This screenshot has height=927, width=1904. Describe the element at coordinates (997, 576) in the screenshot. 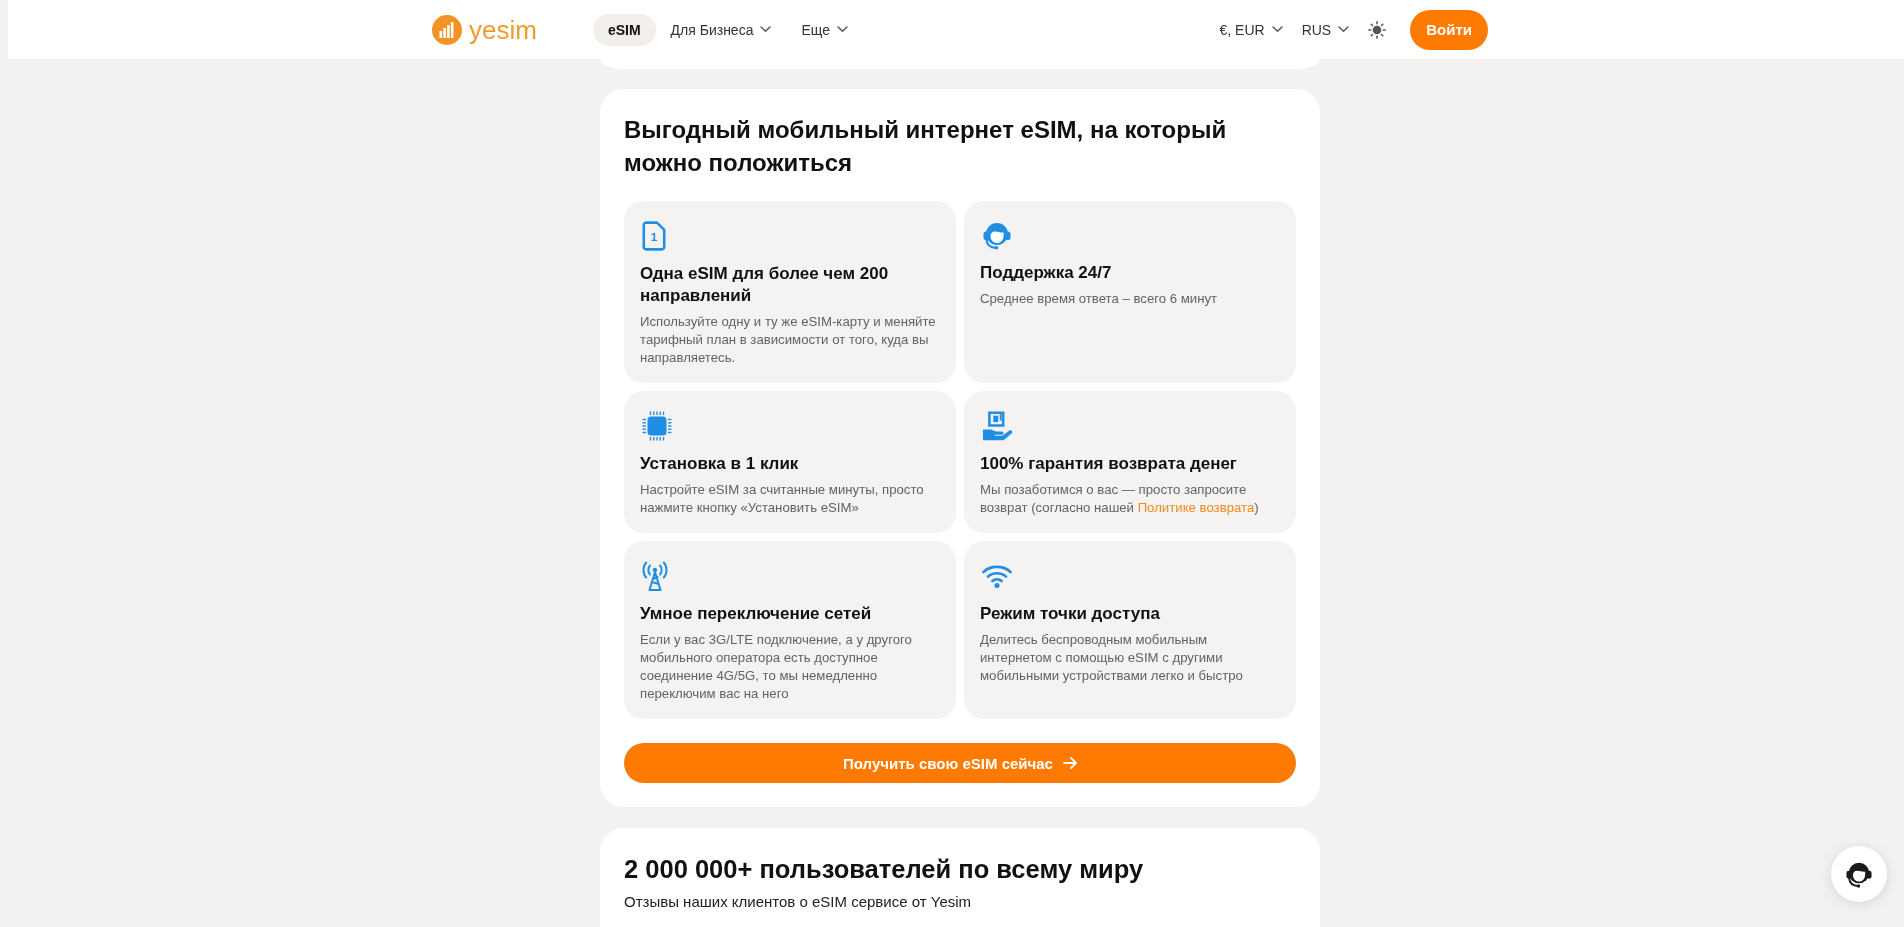

I see `wifi-icon` at that location.